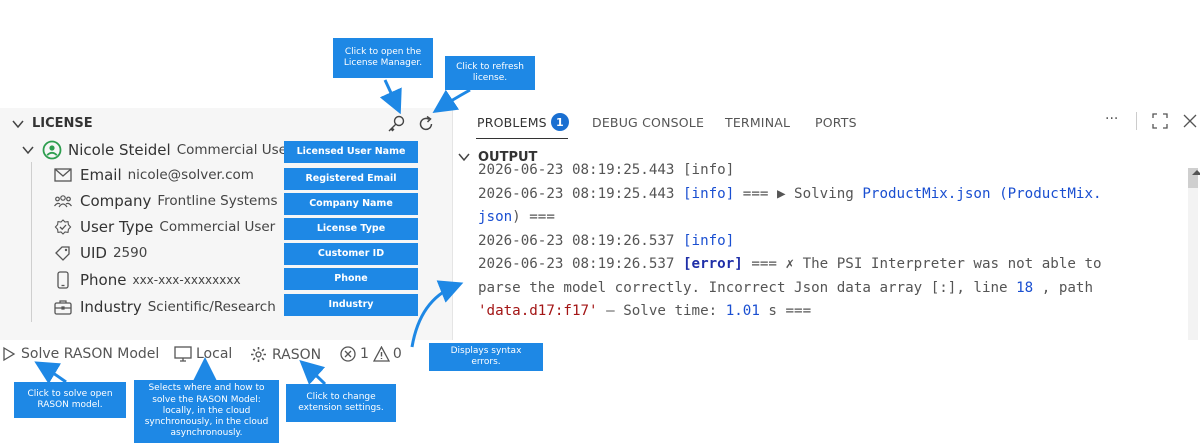 The width and height of the screenshot is (1200, 446). Describe the element at coordinates (390, 97) in the screenshot. I see `arrow-license-manager` at that location.